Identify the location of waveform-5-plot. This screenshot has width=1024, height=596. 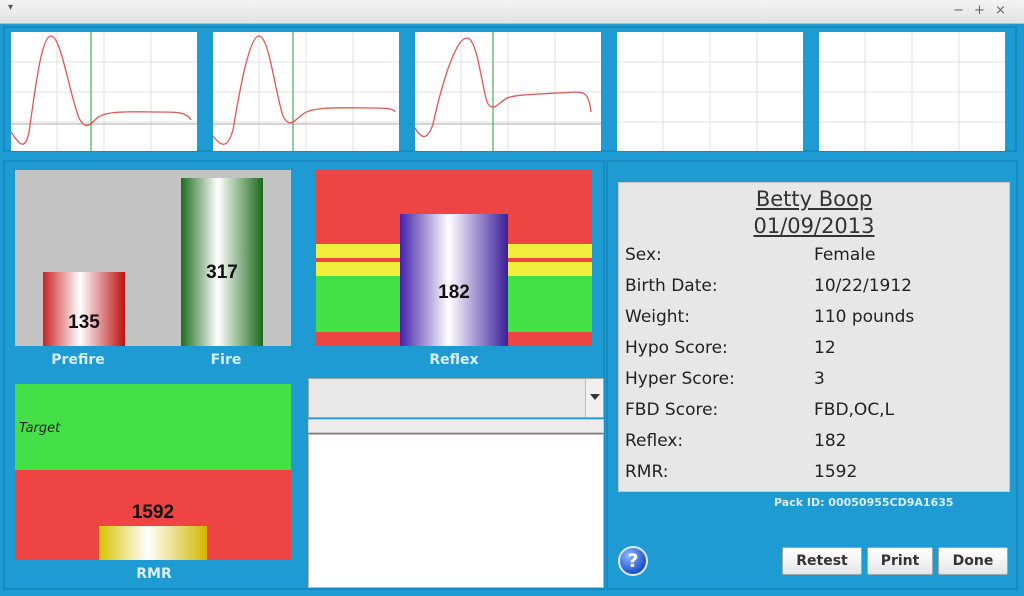
(912, 91).